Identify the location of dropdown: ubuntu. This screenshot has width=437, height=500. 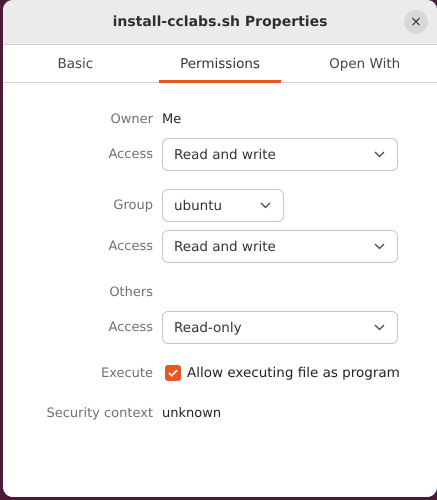
(223, 205).